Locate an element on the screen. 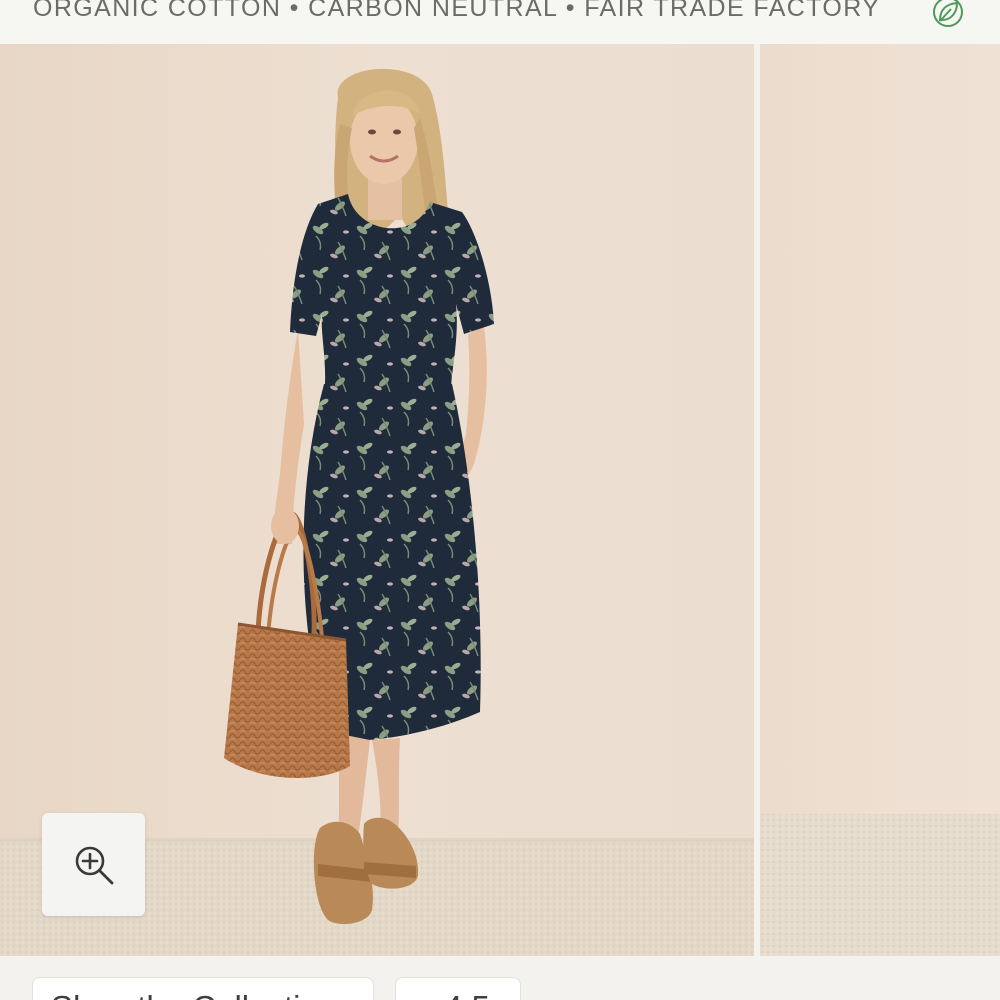  zoom-button is located at coordinates (93, 864).